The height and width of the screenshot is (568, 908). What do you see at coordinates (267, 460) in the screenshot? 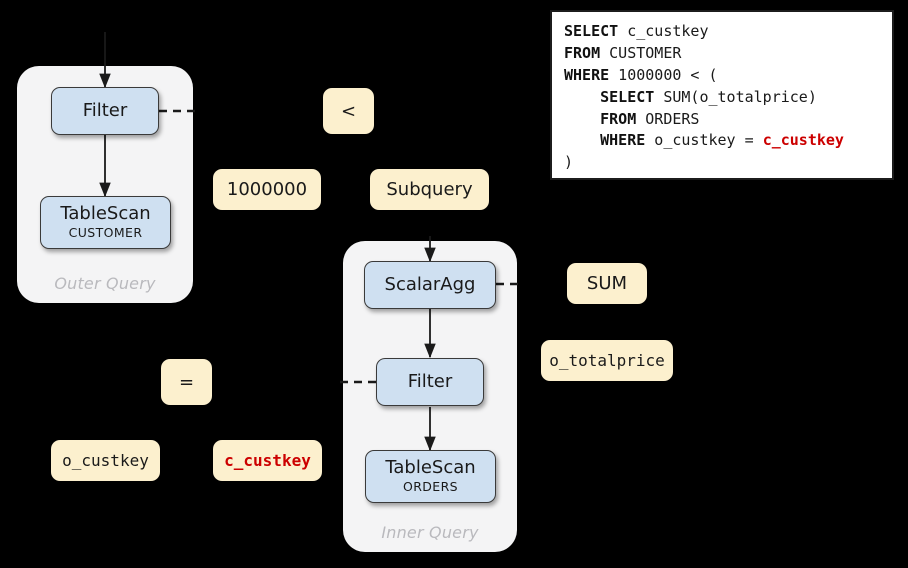
I see `expr-node-join-predicate-right: c_custkey` at bounding box center [267, 460].